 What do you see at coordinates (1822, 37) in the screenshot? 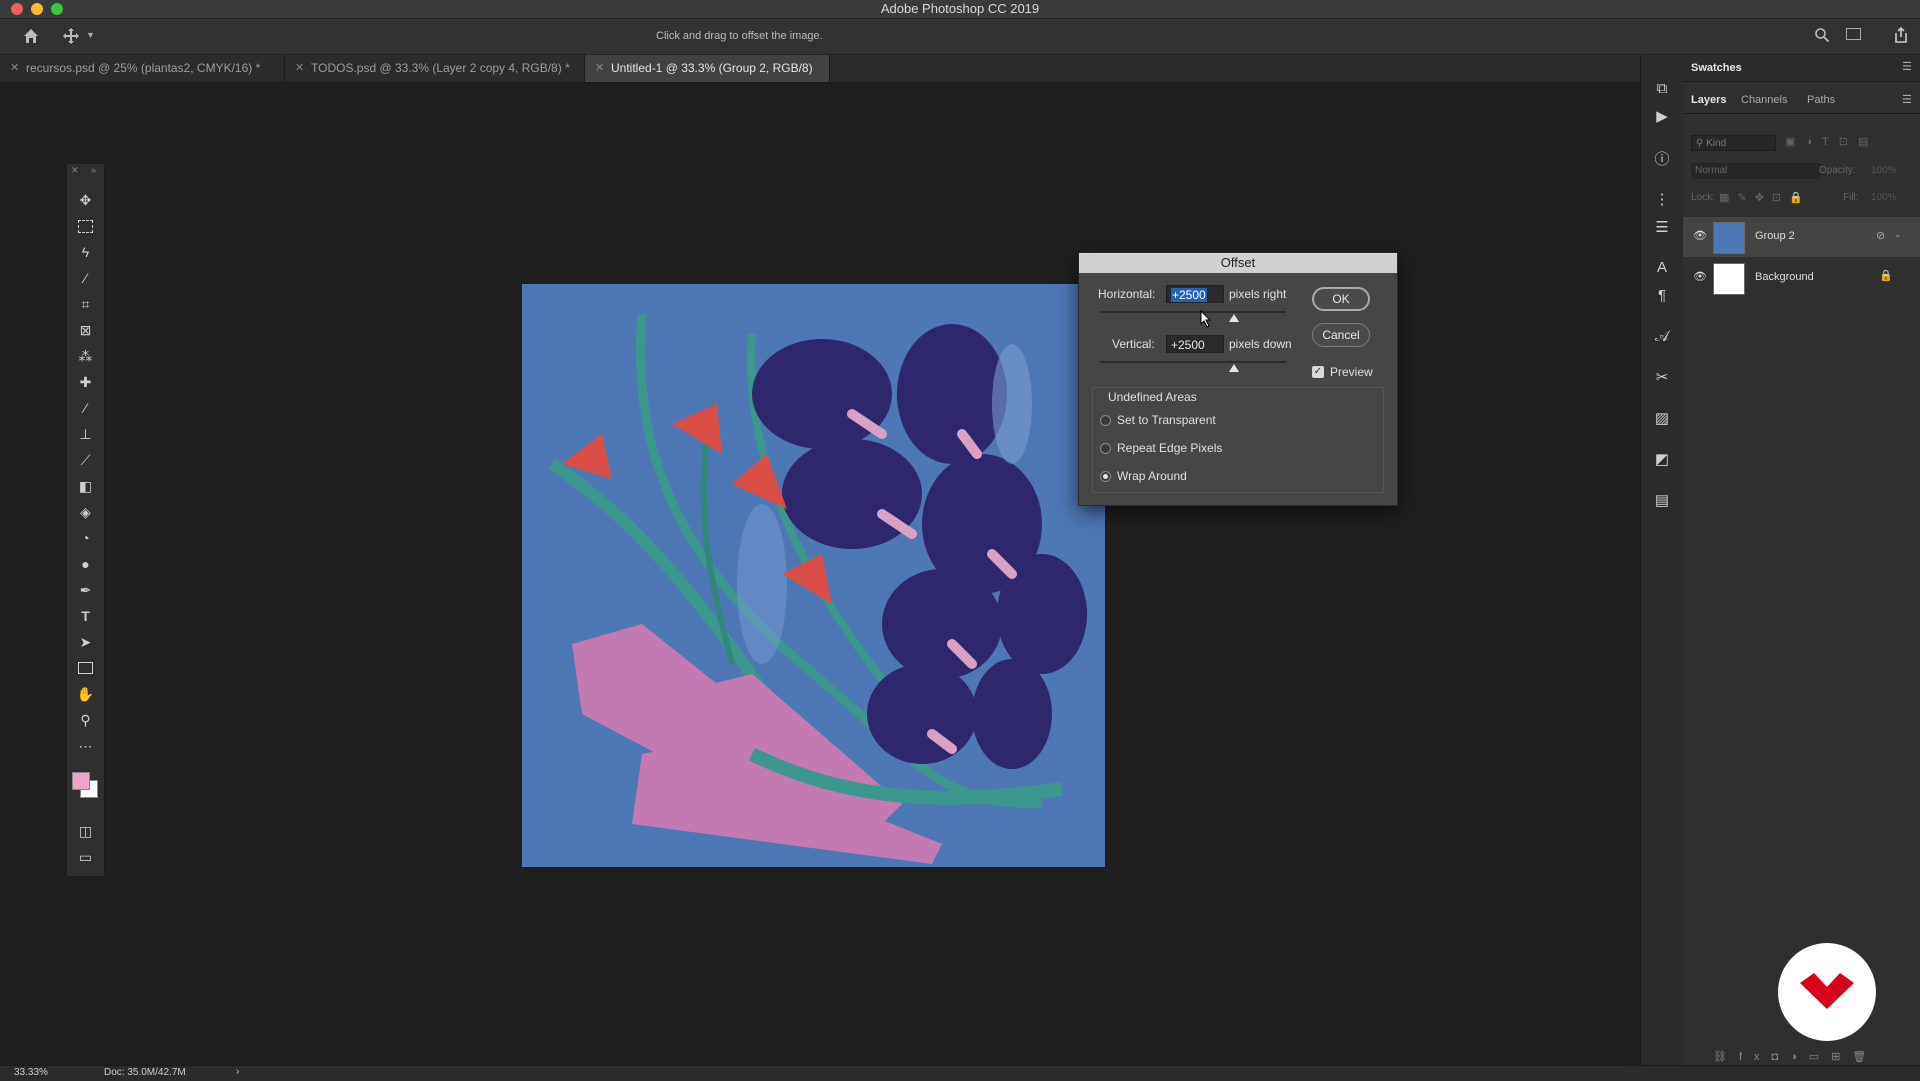
I see `search-icon` at bounding box center [1822, 37].